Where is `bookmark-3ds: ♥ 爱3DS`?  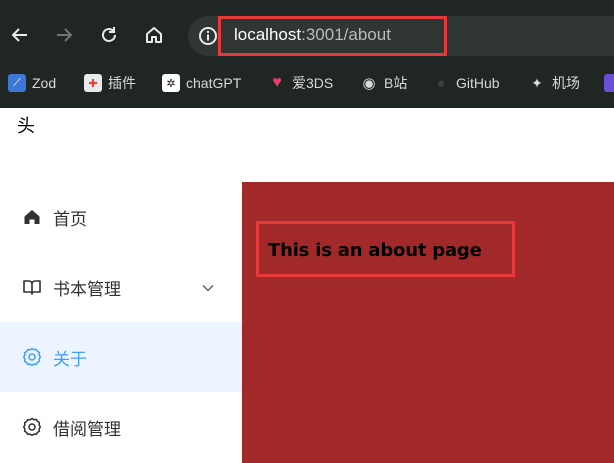
bookmark-3ds: ♥ 爱3DS is located at coordinates (300, 83).